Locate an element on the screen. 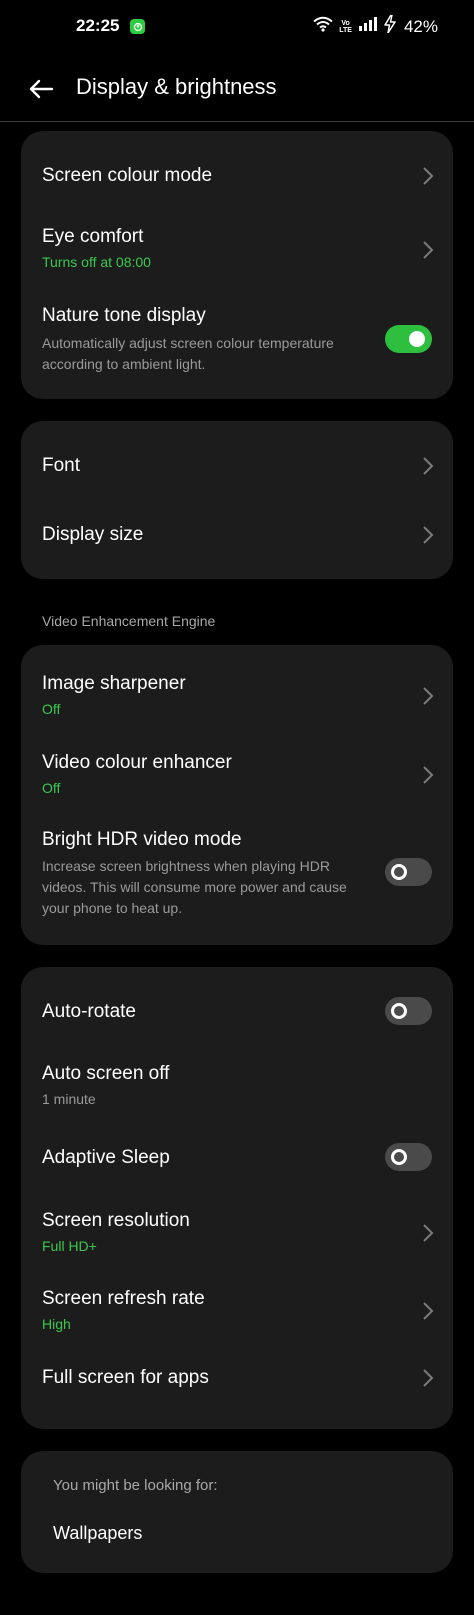 Image resolution: width=474 pixels, height=1615 pixels. arrow-left-icon is located at coordinates (41, 89).